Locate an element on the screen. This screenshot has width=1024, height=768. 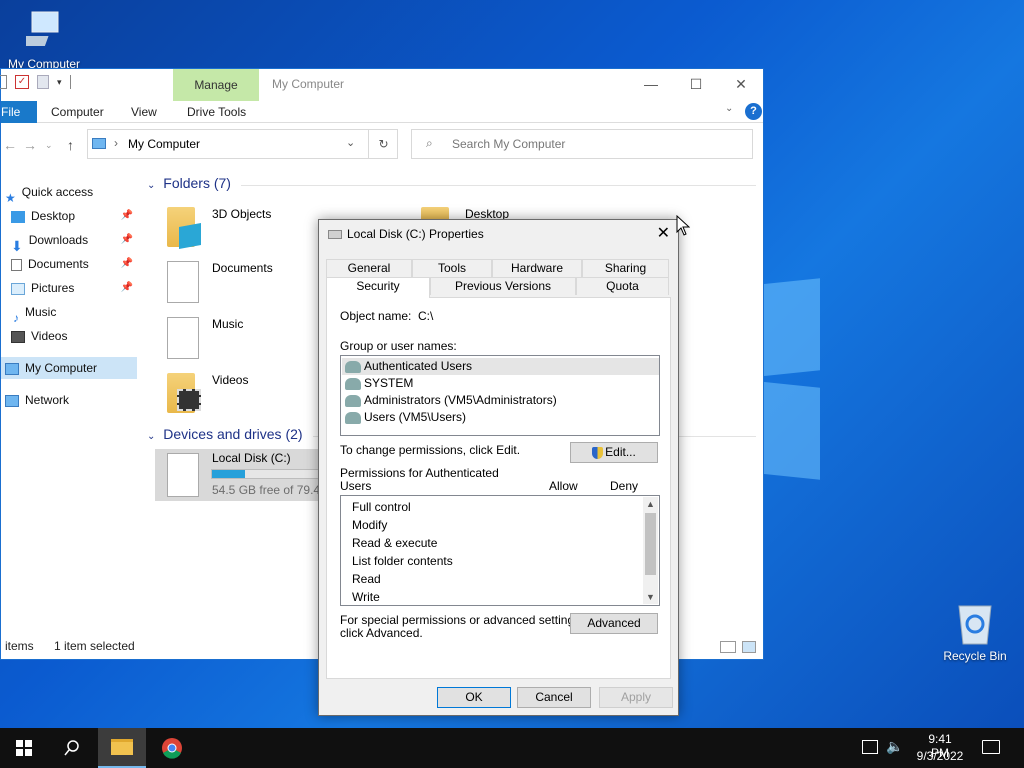
tab-drive-tools: Drive Tools is located at coordinates (216, 112).